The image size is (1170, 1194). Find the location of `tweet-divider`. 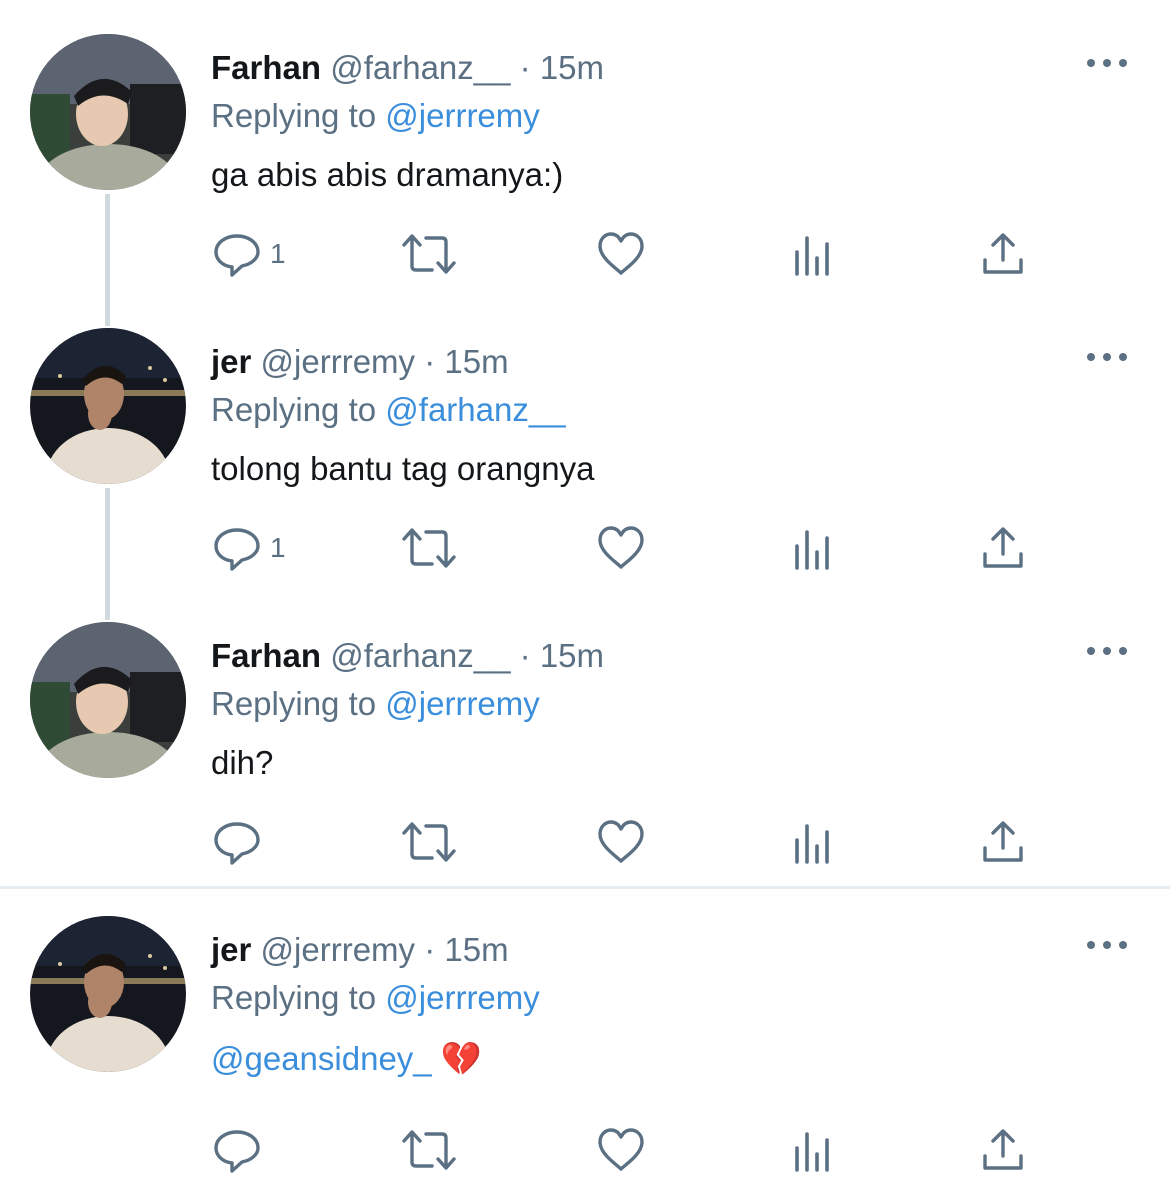

tweet-divider is located at coordinates (585, 887).